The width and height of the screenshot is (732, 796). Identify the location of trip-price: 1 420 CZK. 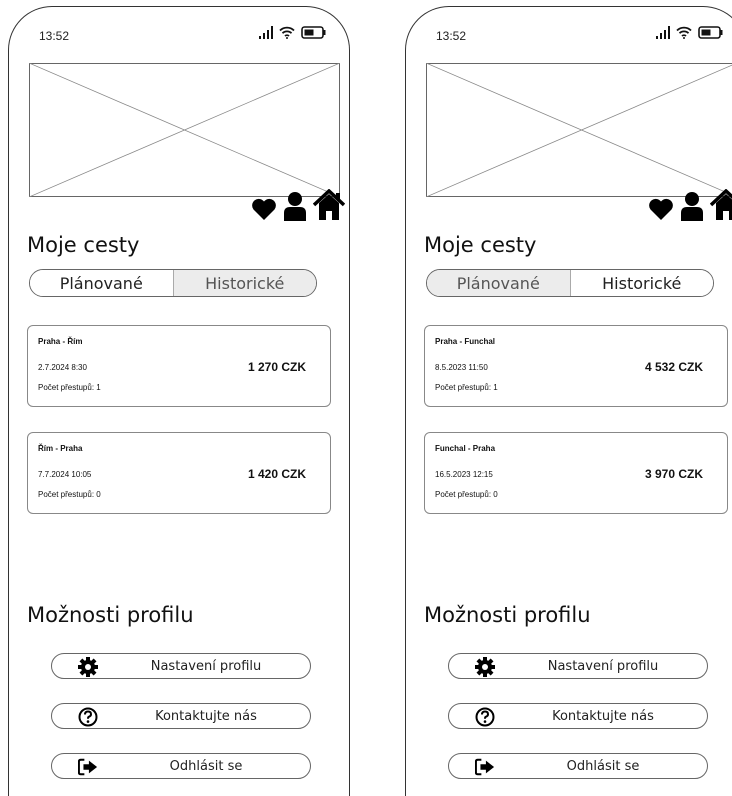
(276, 474).